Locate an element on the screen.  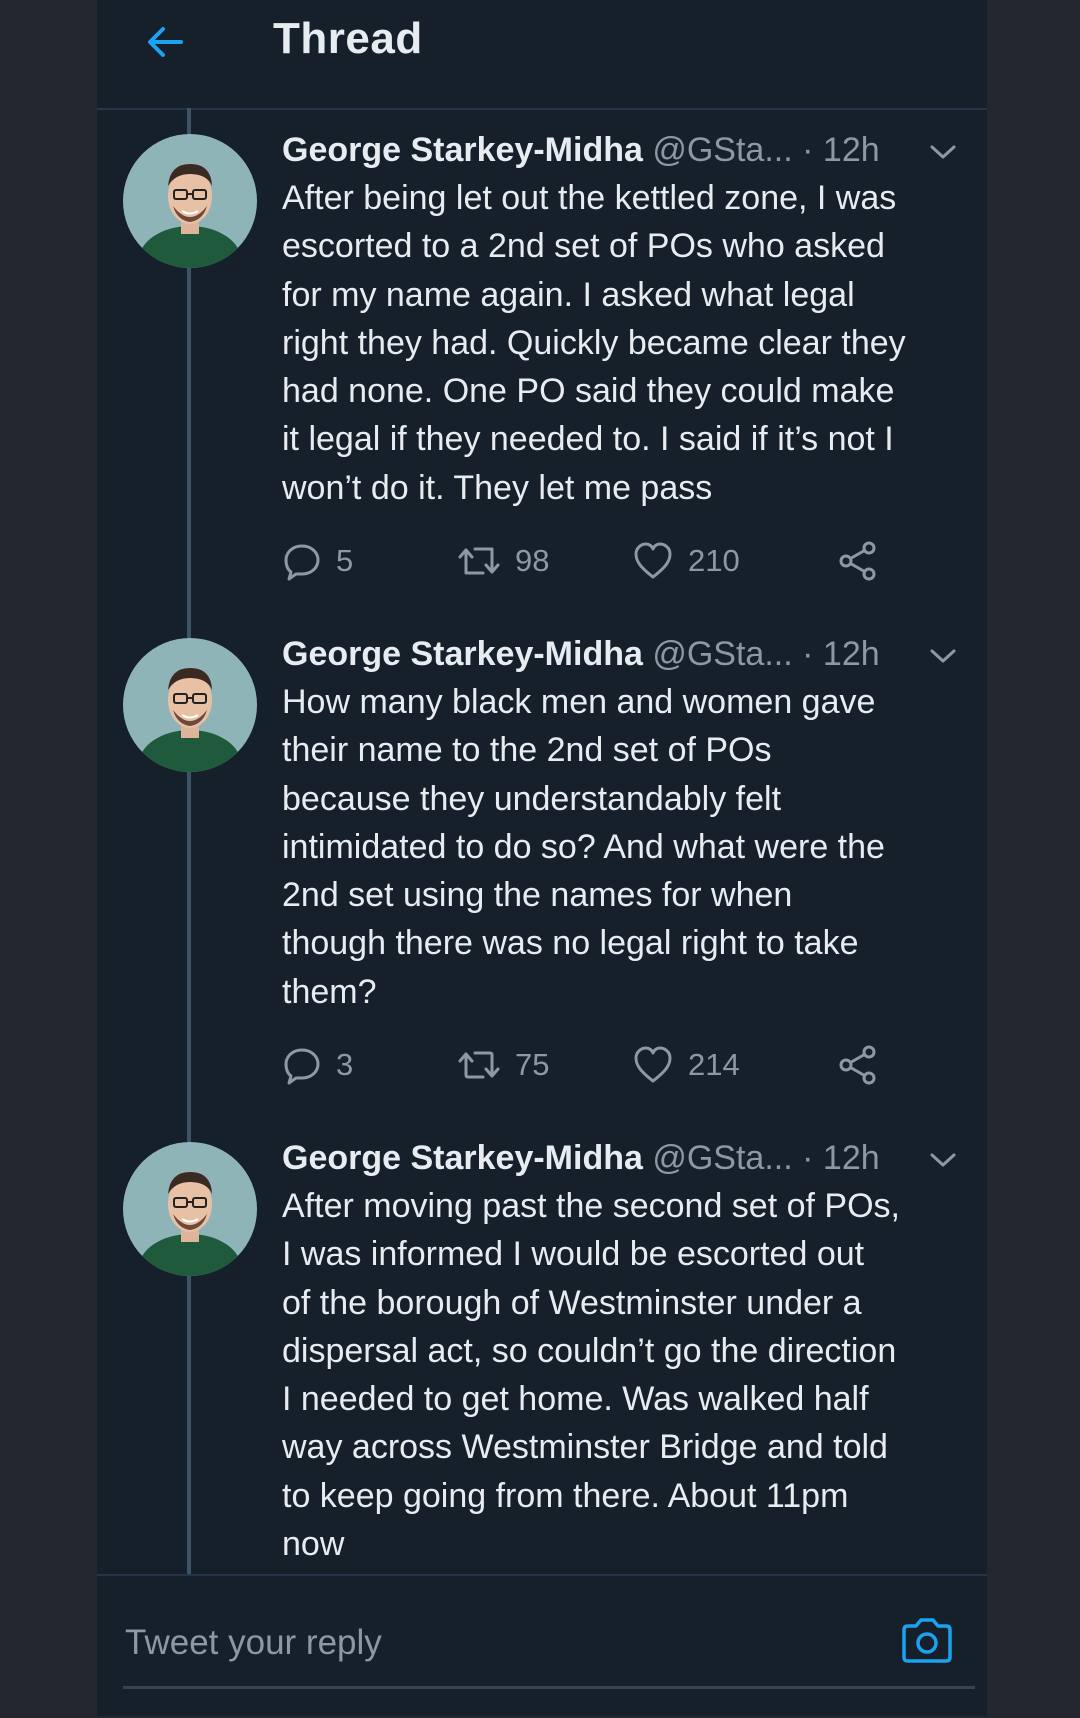
arrow-left-icon is located at coordinates (165, 42).